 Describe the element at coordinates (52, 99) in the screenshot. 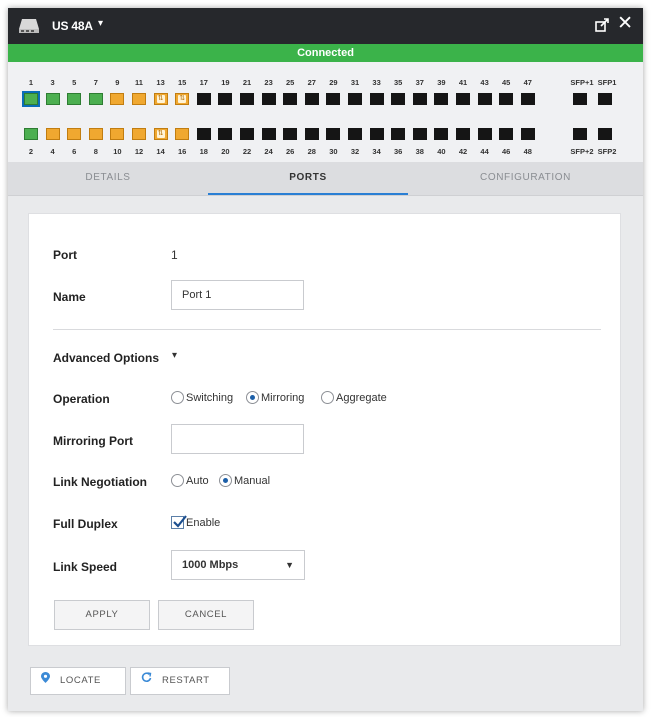

I see `port-3-button` at that location.